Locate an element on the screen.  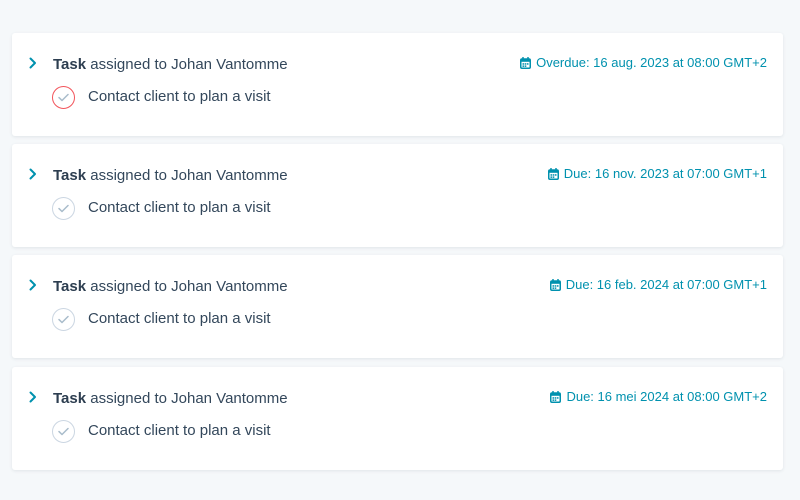
task-due-date: Due: 16 nov. 2023 at 07:00 GMT+1 is located at coordinates (657, 174).